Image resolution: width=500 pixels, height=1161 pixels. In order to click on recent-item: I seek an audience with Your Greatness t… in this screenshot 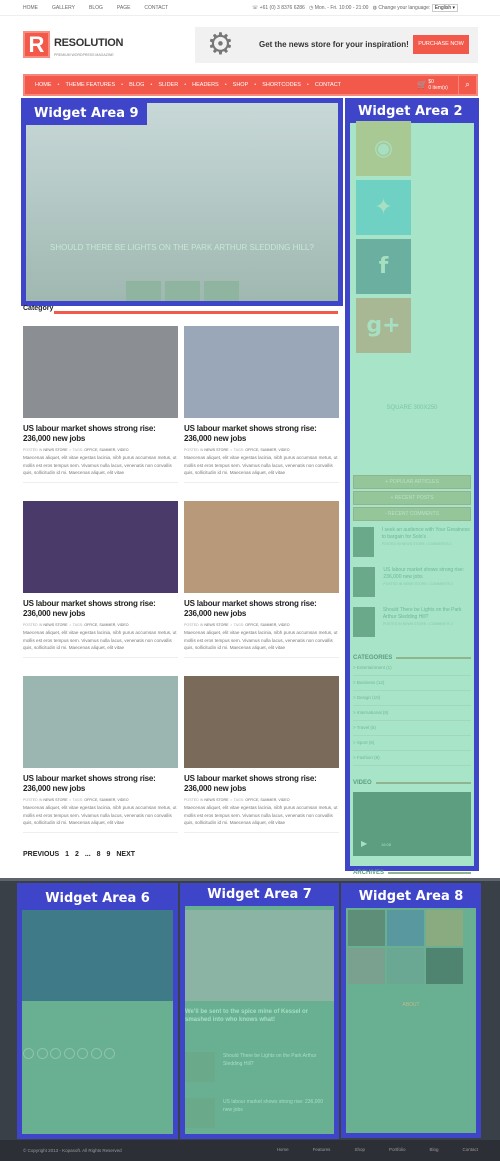, I will do `click(412, 544)`.